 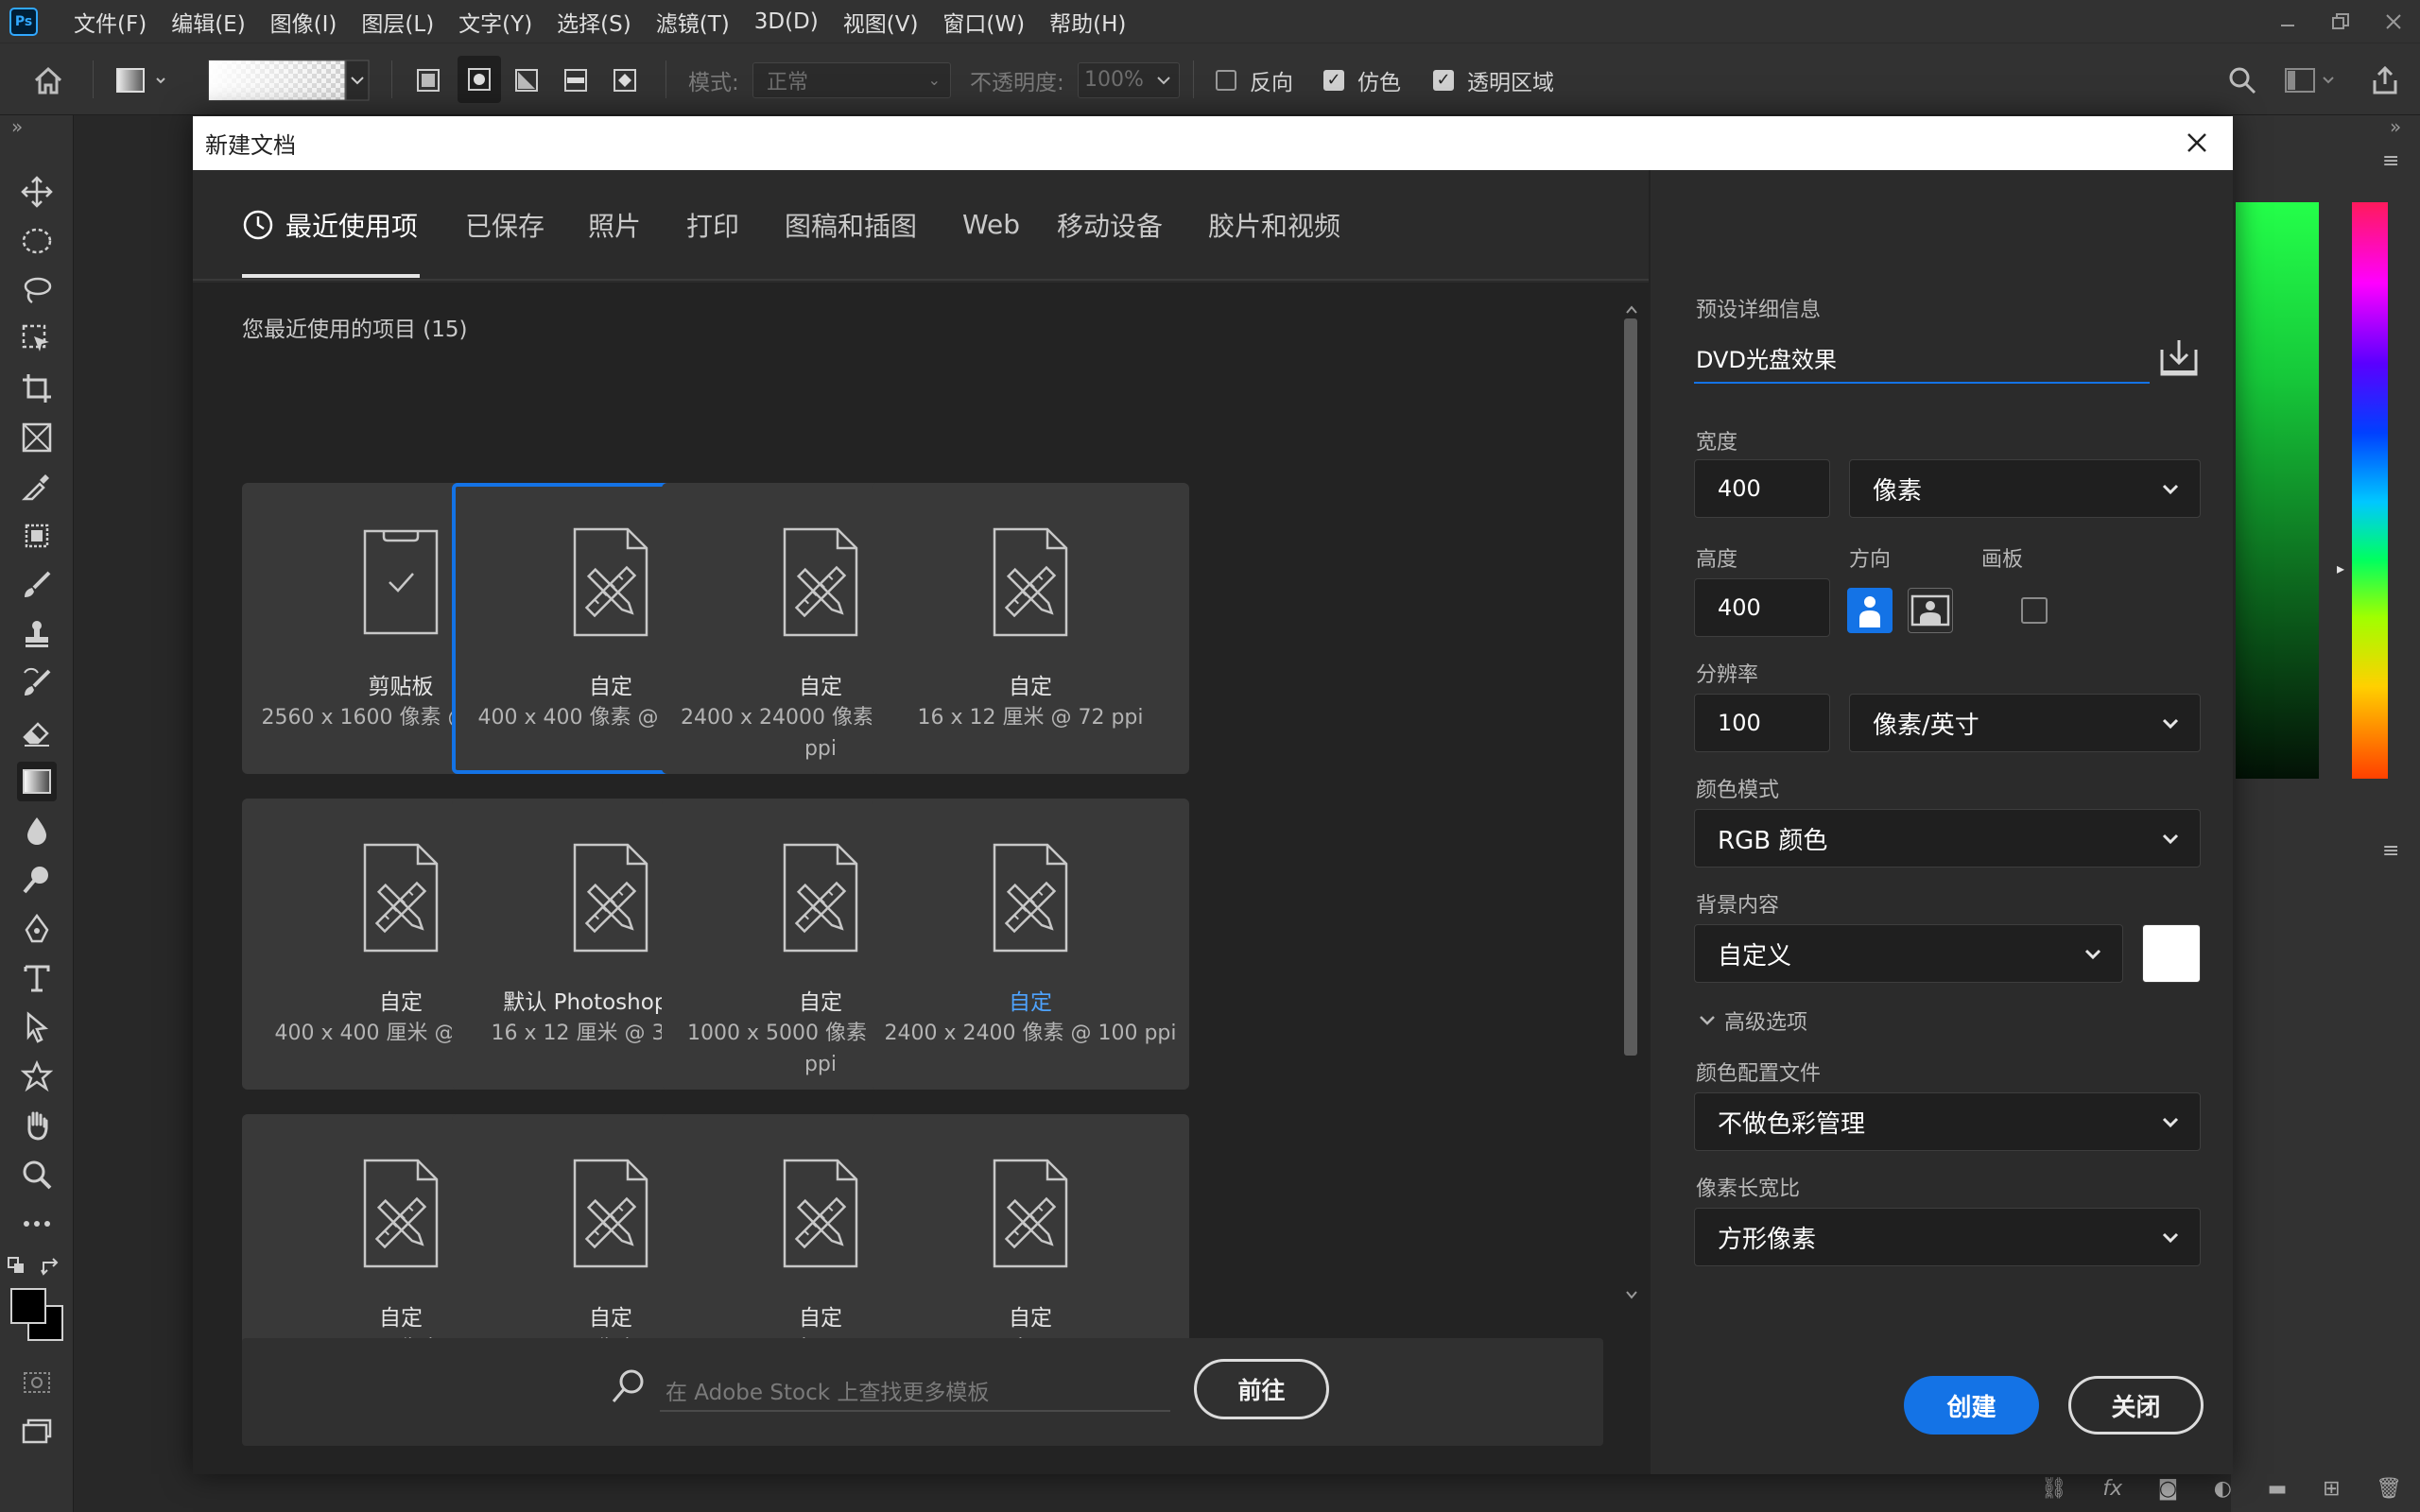 I want to click on menu-layer: 图层(L), so click(x=398, y=22).